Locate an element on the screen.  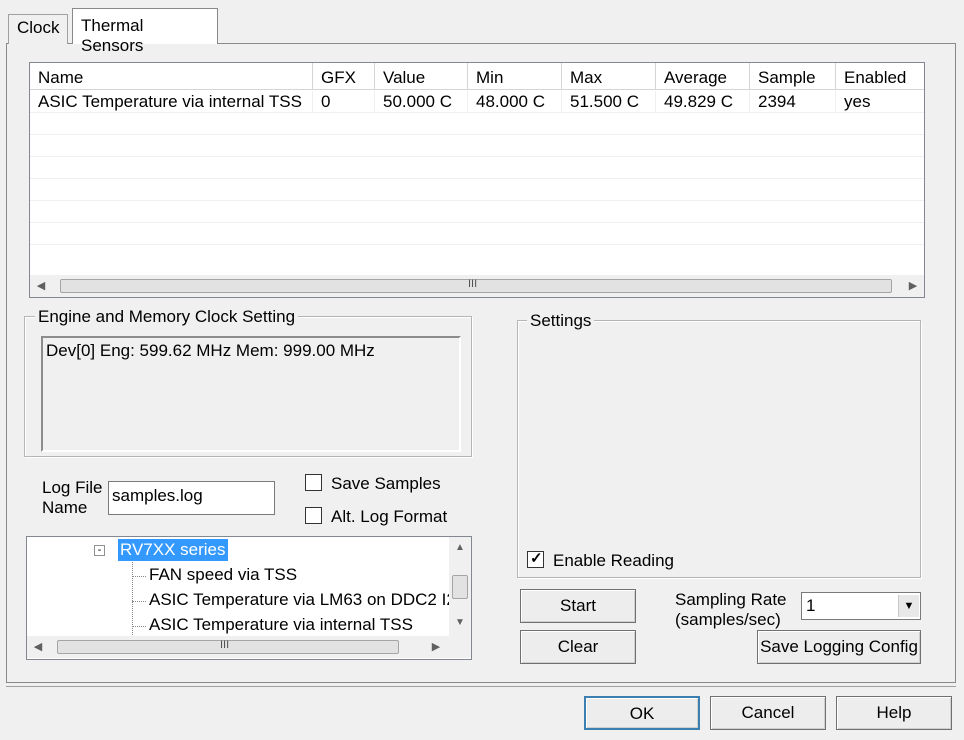
cell-gfx: 0 is located at coordinates (344, 102).